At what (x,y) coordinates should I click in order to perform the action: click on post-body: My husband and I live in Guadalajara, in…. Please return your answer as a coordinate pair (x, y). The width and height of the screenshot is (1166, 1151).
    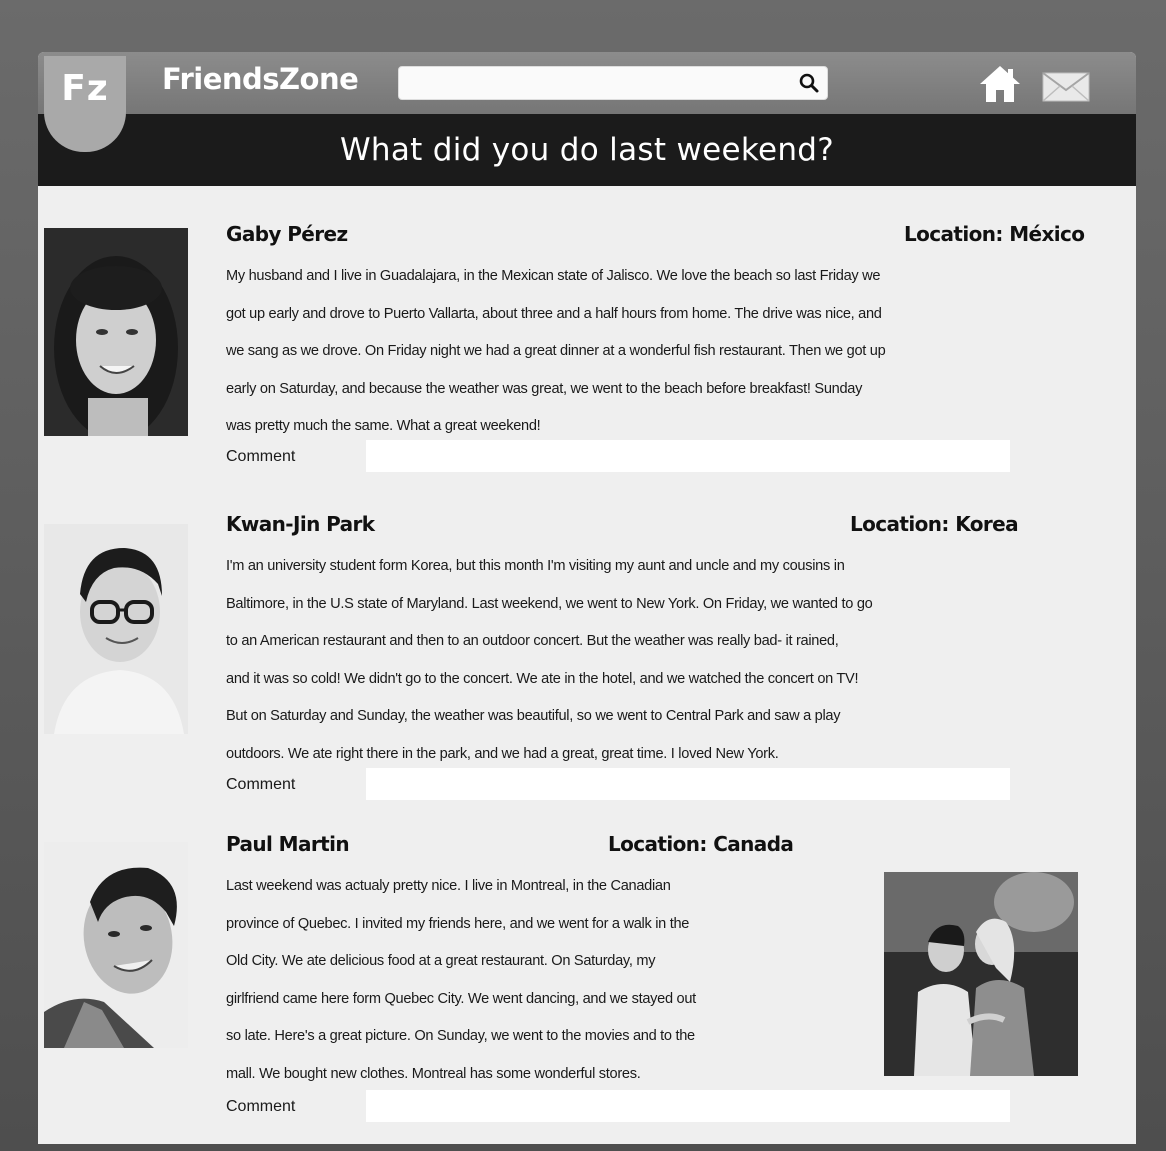
    Looking at the image, I should click on (671, 352).